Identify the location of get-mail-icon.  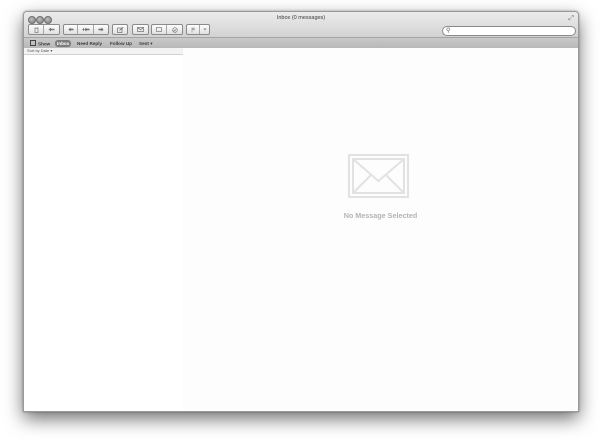
(140, 29).